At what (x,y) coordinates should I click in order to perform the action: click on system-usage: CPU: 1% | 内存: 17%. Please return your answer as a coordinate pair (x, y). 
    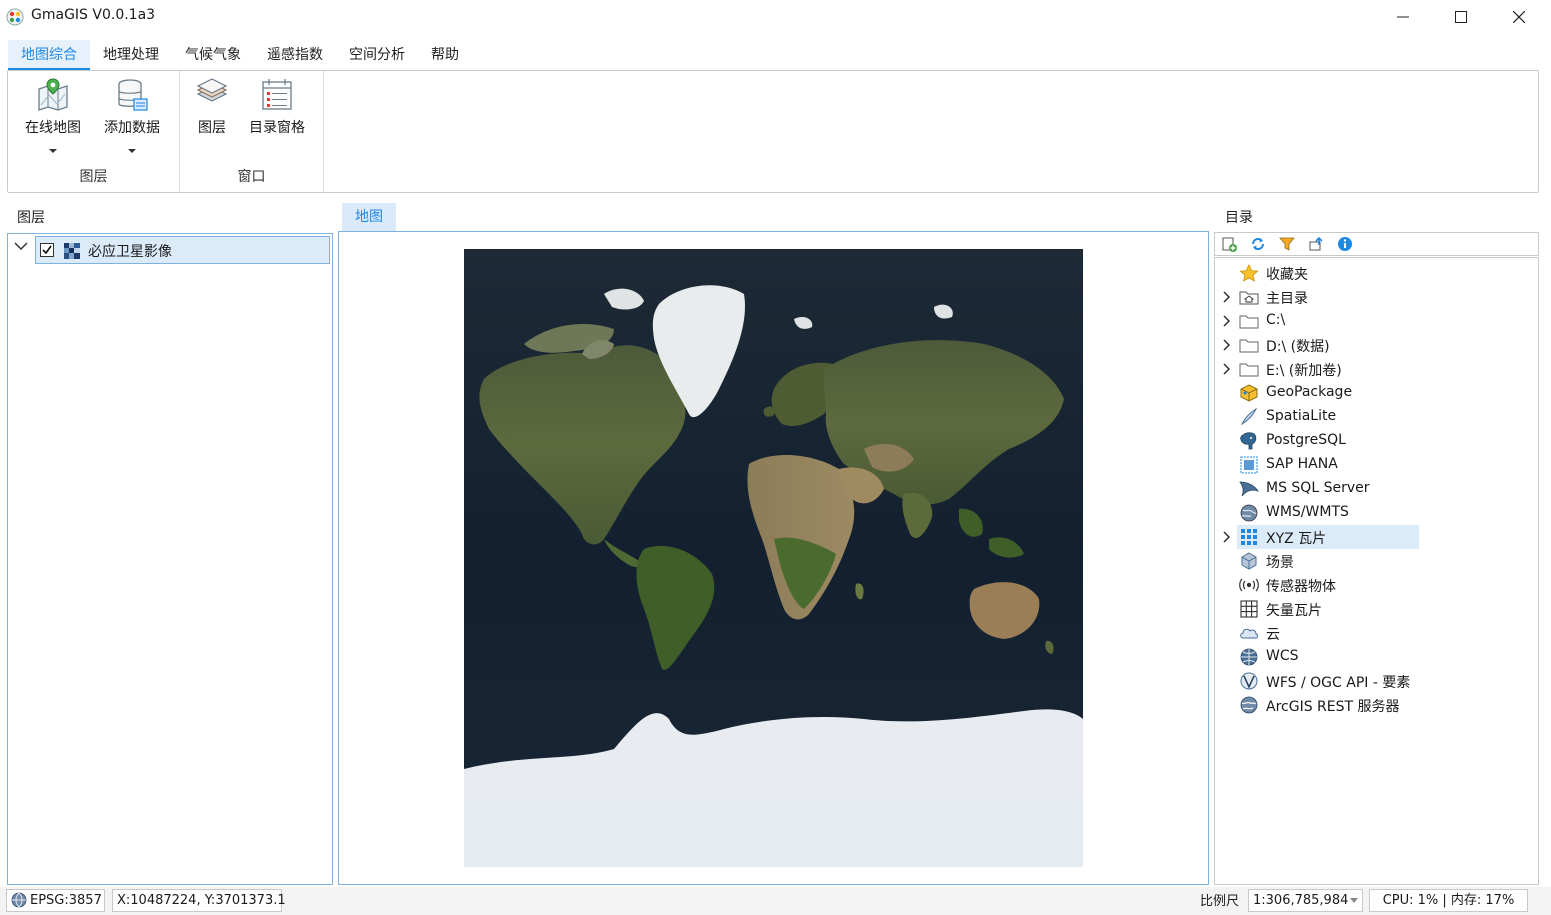
    Looking at the image, I should click on (1448, 900).